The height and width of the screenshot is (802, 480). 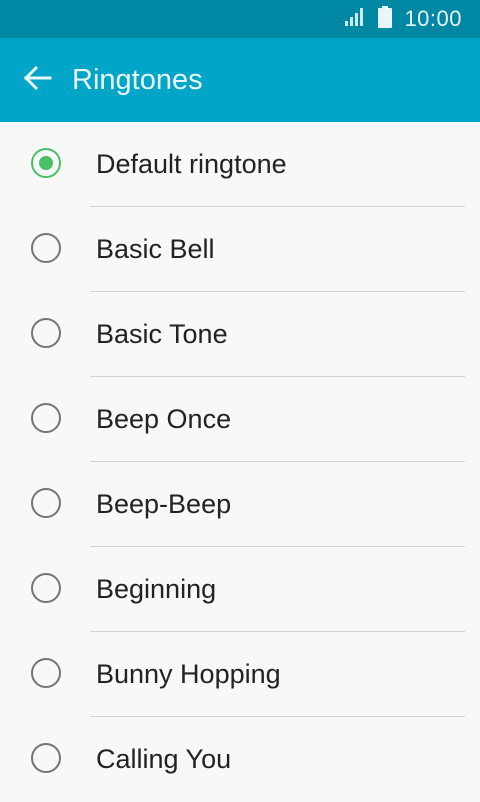 What do you see at coordinates (156, 589) in the screenshot?
I see `ringtone-label: Beginning` at bounding box center [156, 589].